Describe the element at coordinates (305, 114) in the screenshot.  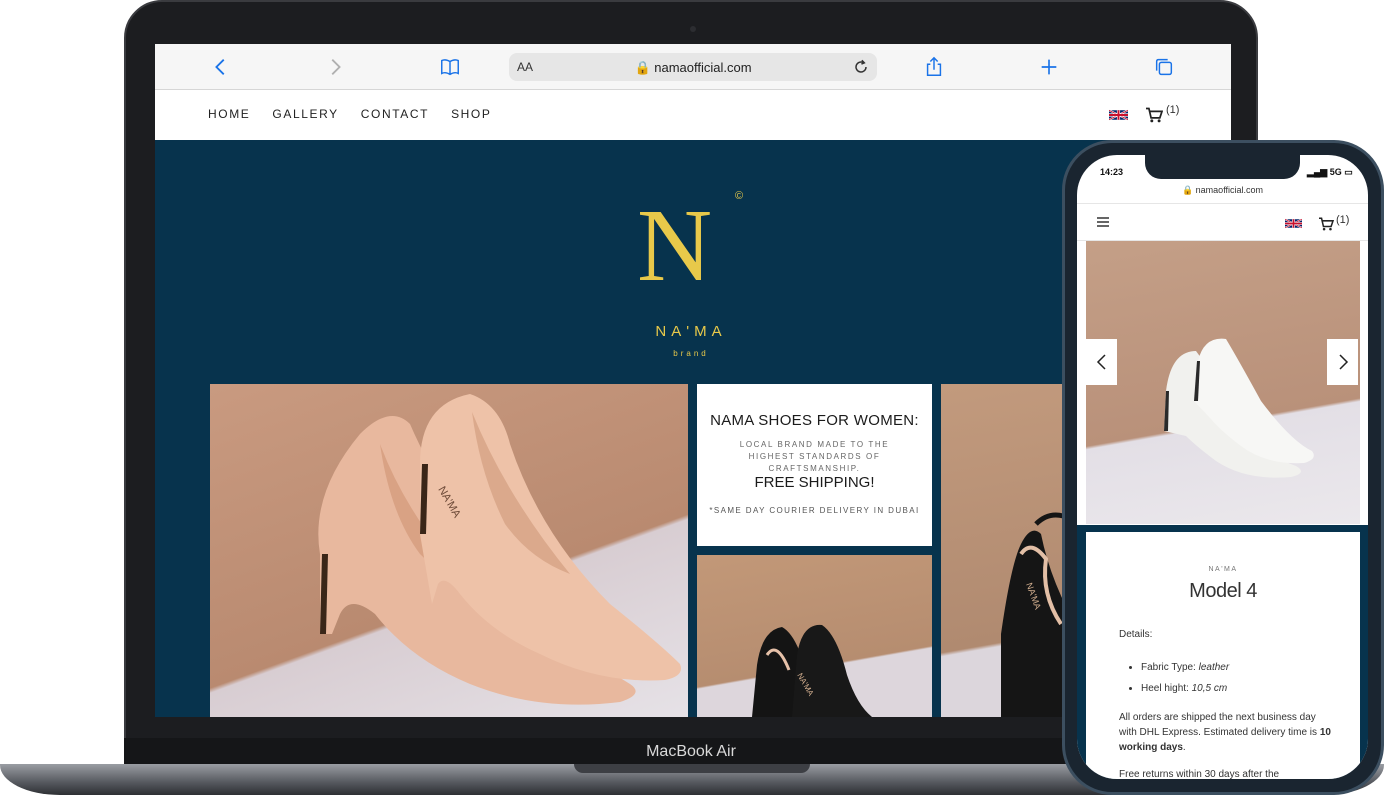
I see `nav-gallery: GALLERY` at that location.